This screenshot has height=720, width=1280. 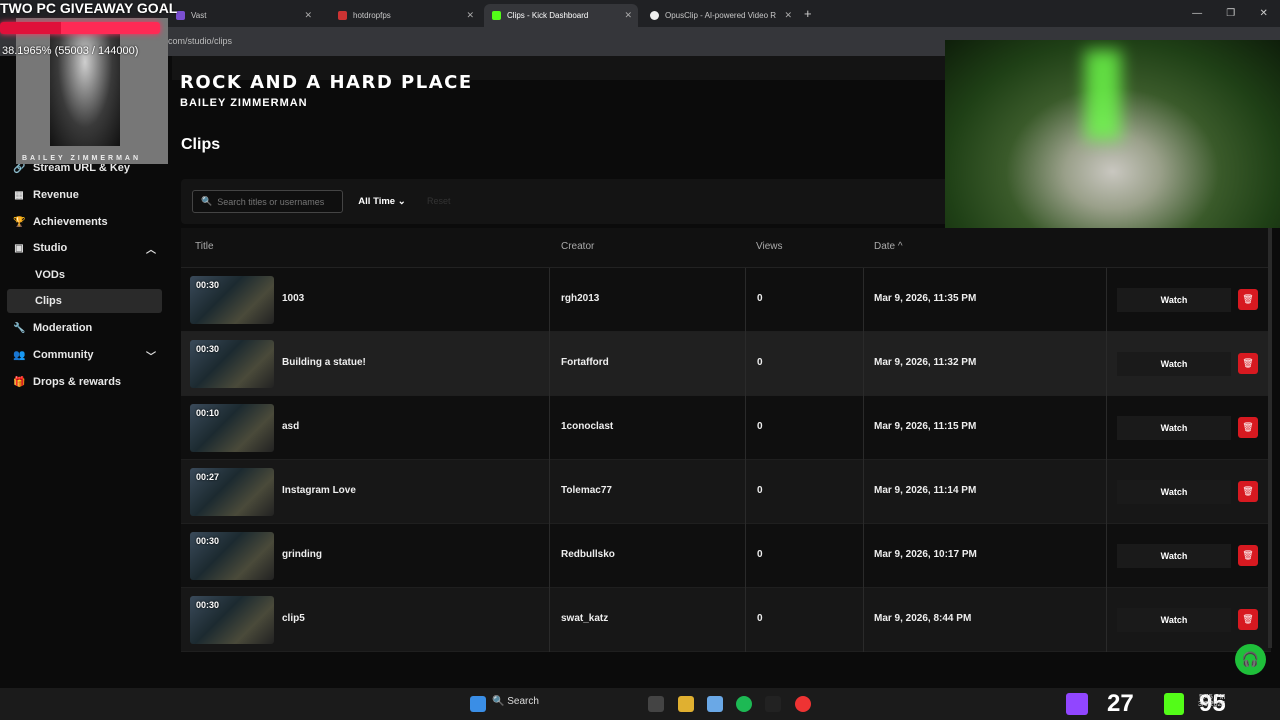 What do you see at coordinates (584, 618) in the screenshot?
I see `clip-creator: swat_katz` at bounding box center [584, 618].